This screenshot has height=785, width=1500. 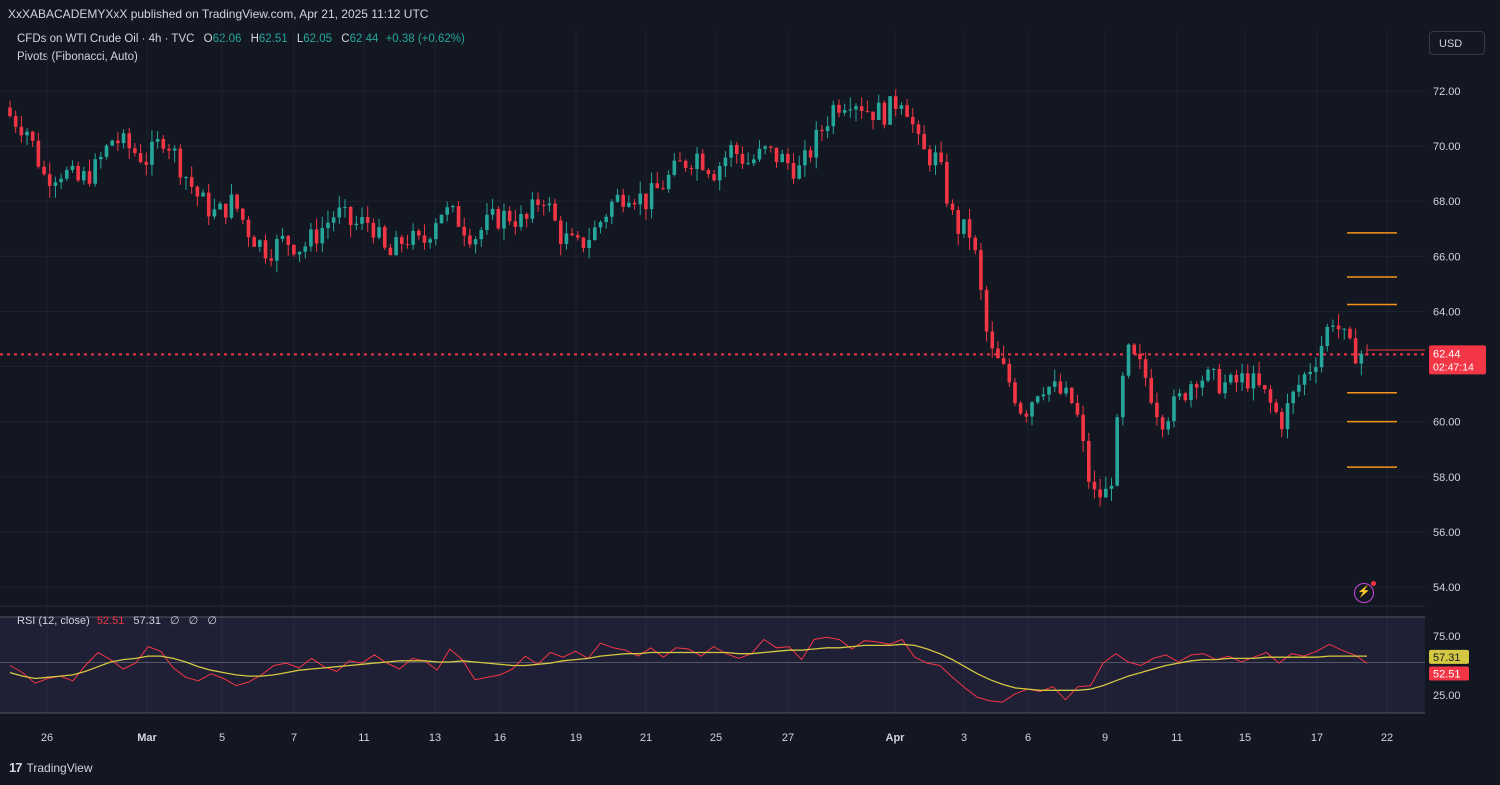 What do you see at coordinates (1373, 583) in the screenshot?
I see `notification-dot` at bounding box center [1373, 583].